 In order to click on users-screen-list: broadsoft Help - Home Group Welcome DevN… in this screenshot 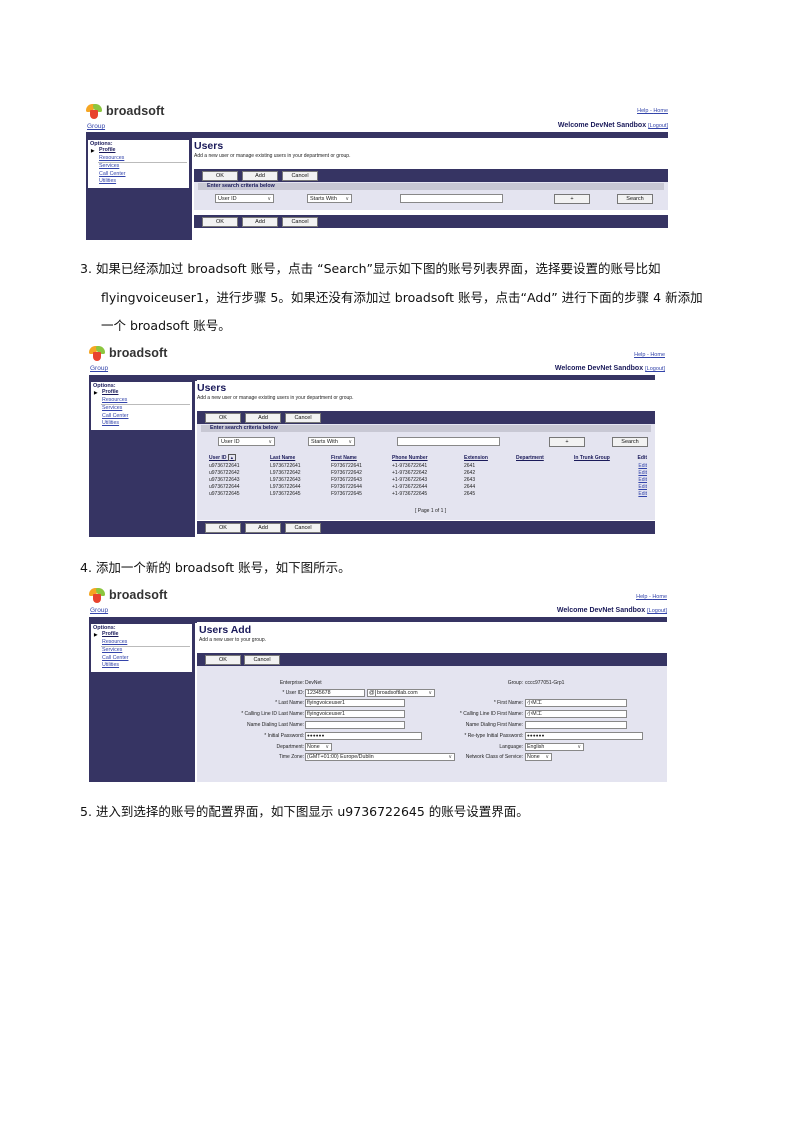, I will do `click(378, 442)`.